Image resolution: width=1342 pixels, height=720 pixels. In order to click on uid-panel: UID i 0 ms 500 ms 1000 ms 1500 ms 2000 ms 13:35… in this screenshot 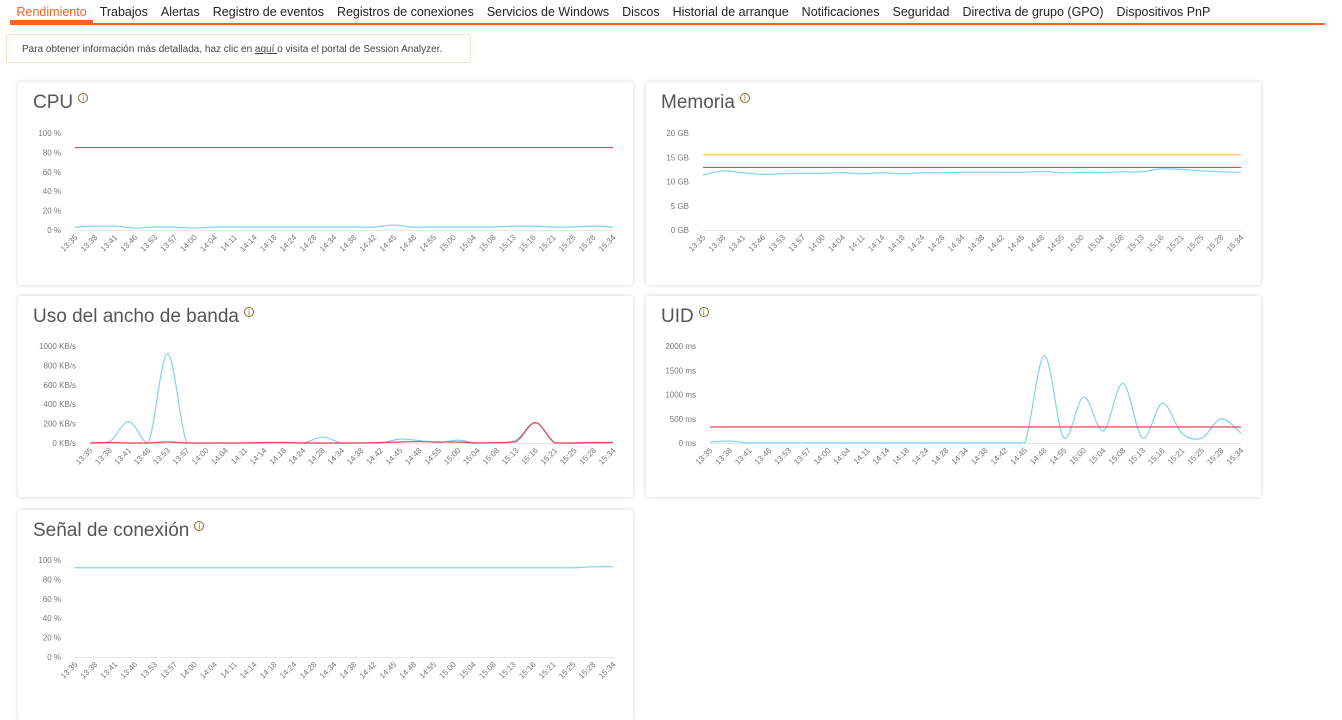, I will do `click(953, 396)`.